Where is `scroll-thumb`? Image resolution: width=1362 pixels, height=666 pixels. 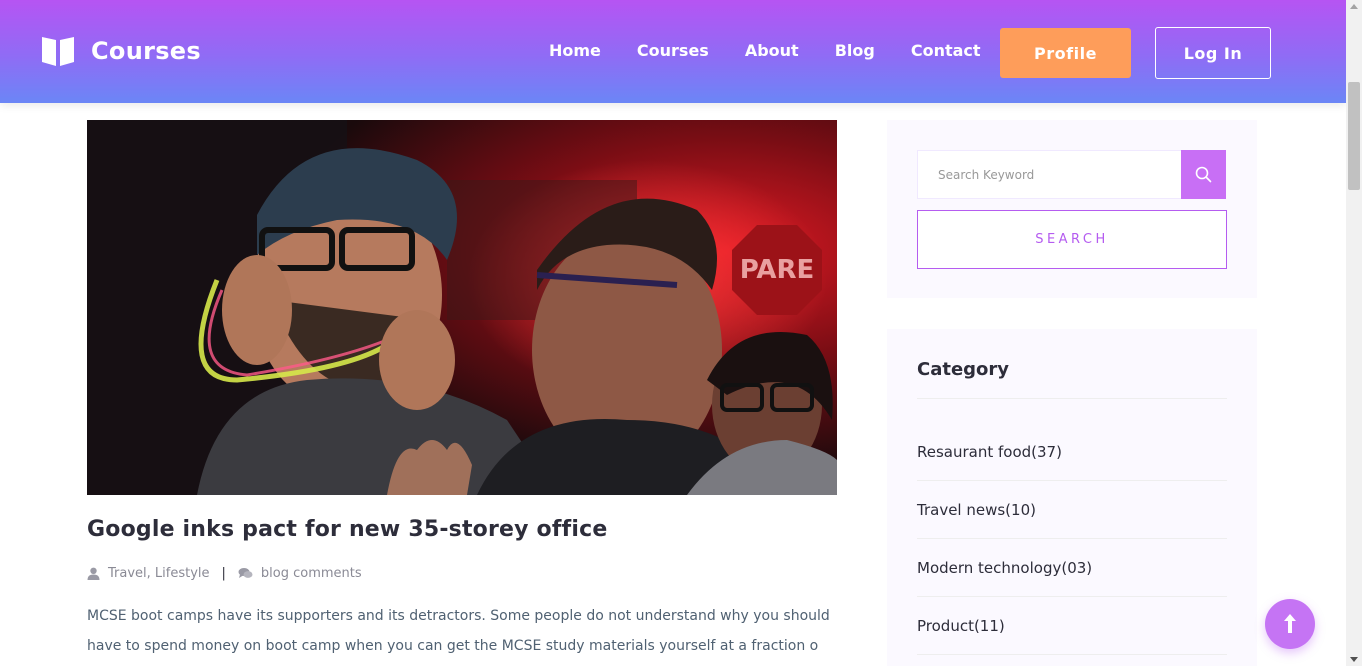 scroll-thumb is located at coordinates (1354, 136).